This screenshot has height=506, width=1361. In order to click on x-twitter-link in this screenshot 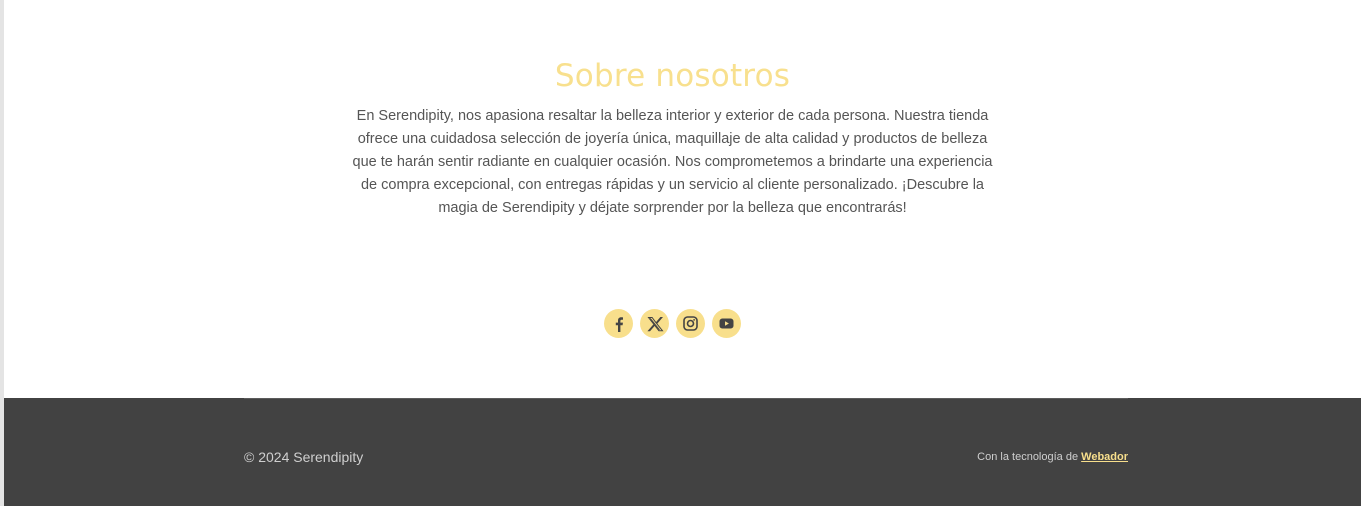, I will do `click(654, 323)`.